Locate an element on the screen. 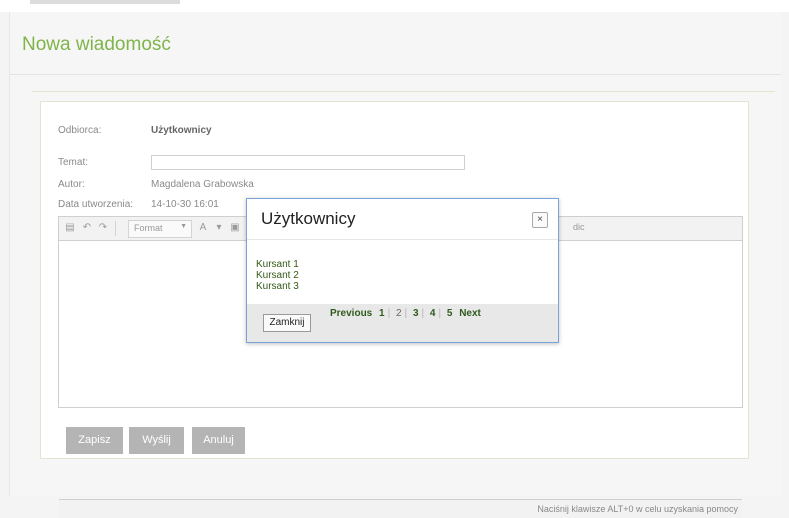  author-label: Autor: is located at coordinates (71, 184).